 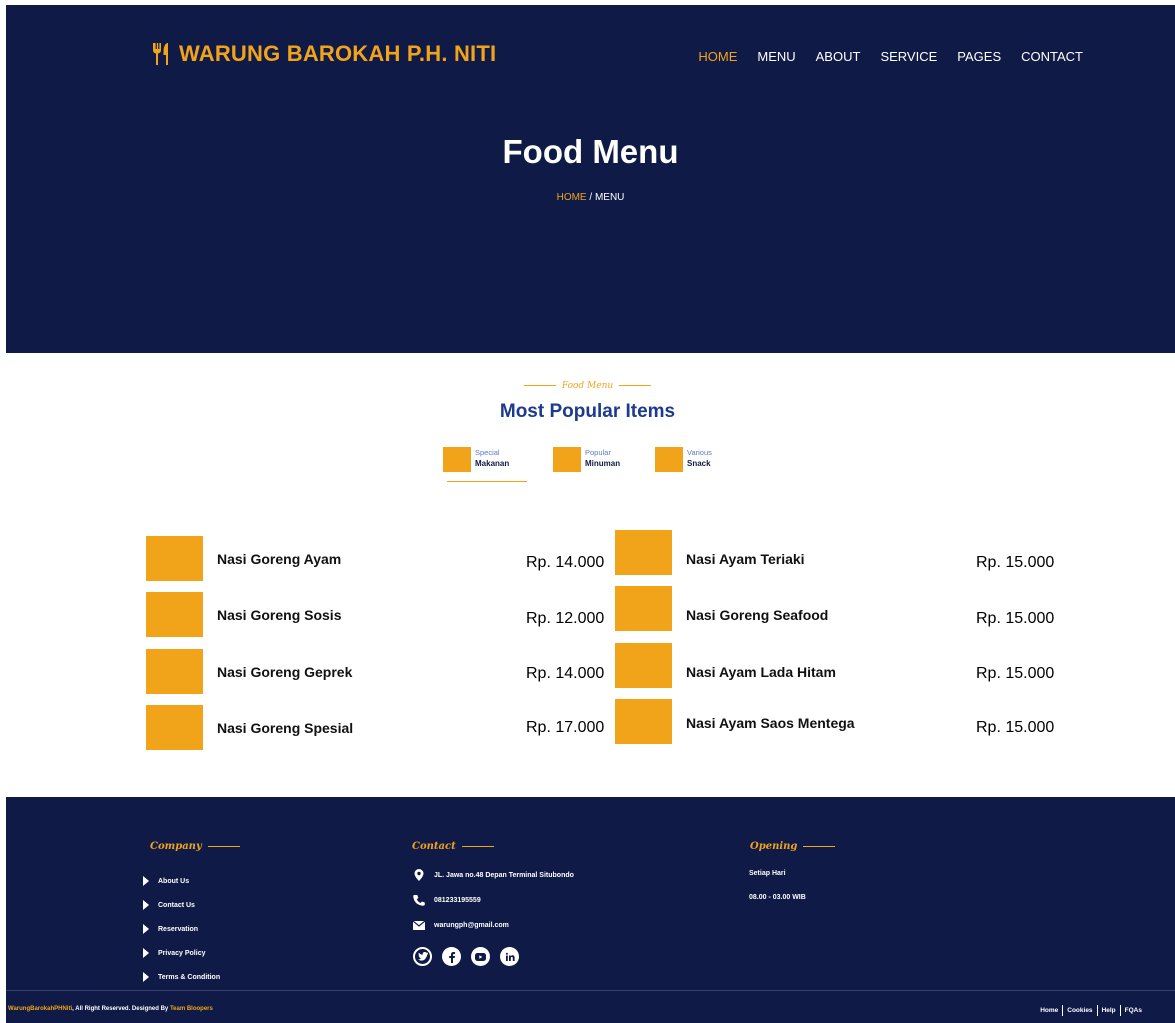 I want to click on section-tag-text: Food Menu, so click(x=587, y=386).